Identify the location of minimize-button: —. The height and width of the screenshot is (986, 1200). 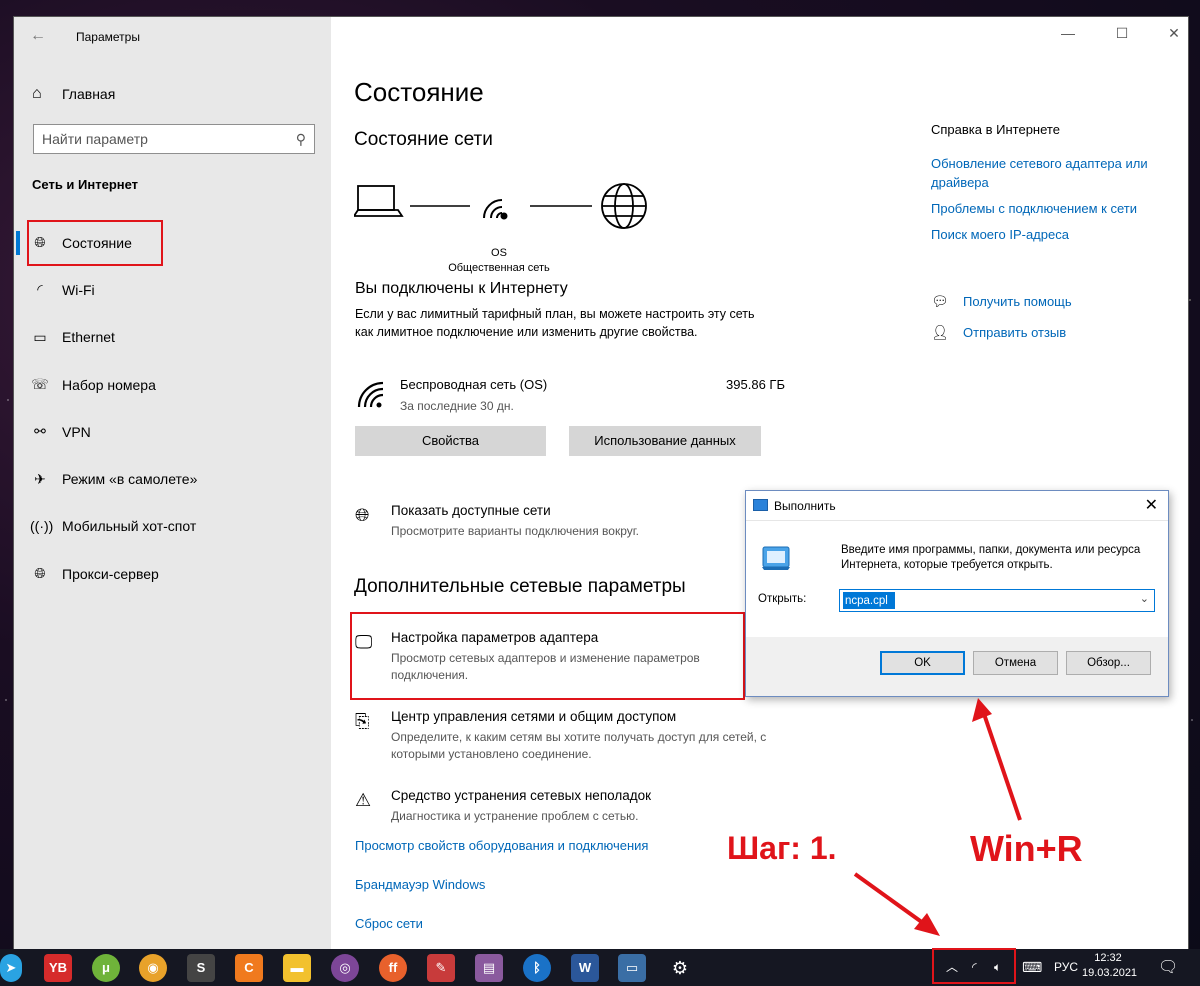
(1068, 33).